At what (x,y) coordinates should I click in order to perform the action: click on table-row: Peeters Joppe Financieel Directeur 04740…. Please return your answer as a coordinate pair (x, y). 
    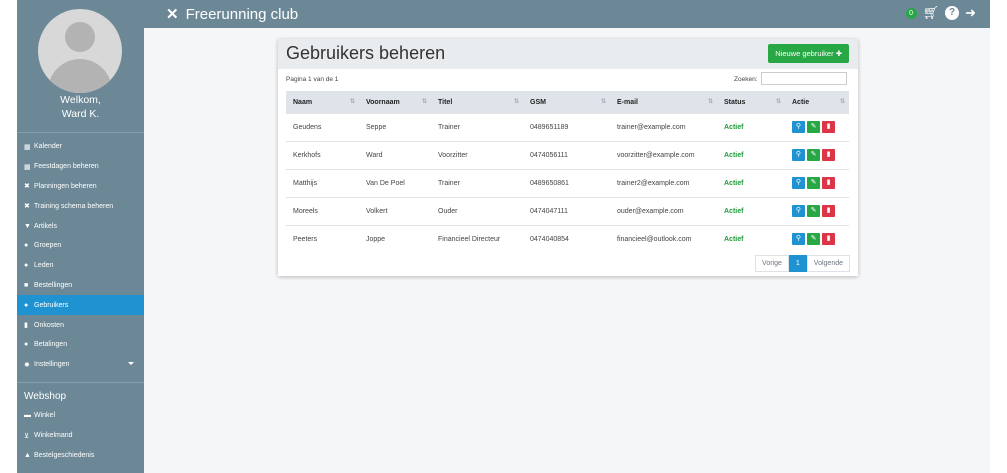
    Looking at the image, I should click on (567, 238).